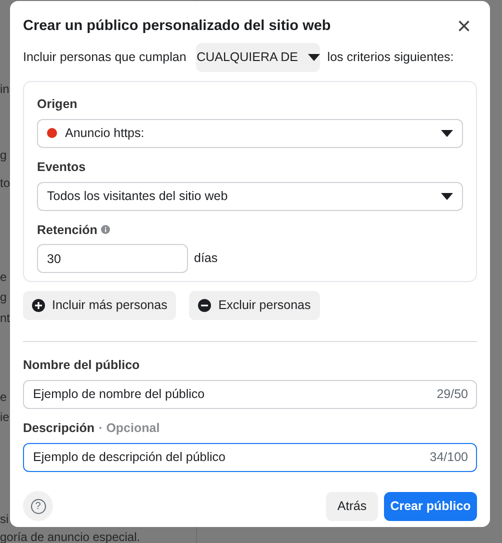 This screenshot has height=543, width=502. I want to click on background-text: to, so click(5, 183).